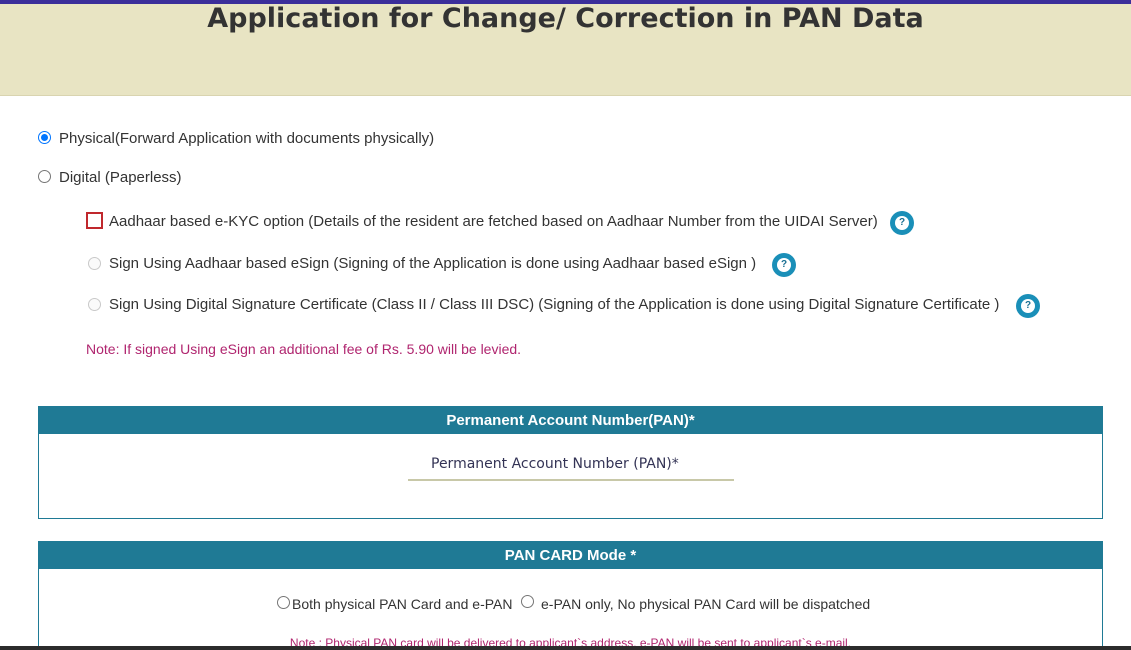 Image resolution: width=1131 pixels, height=650 pixels. I want to click on digital-mode-radio, so click(44, 176).